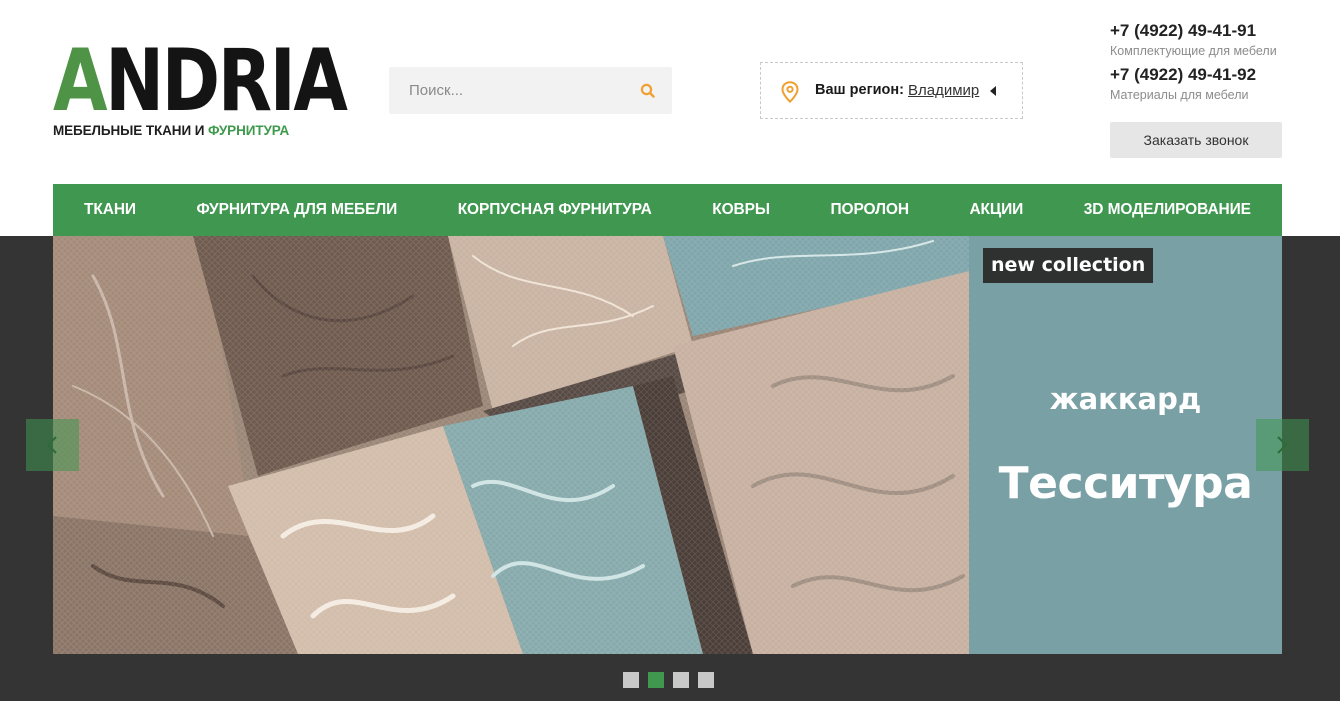  What do you see at coordinates (509, 90) in the screenshot?
I see `search-input` at bounding box center [509, 90].